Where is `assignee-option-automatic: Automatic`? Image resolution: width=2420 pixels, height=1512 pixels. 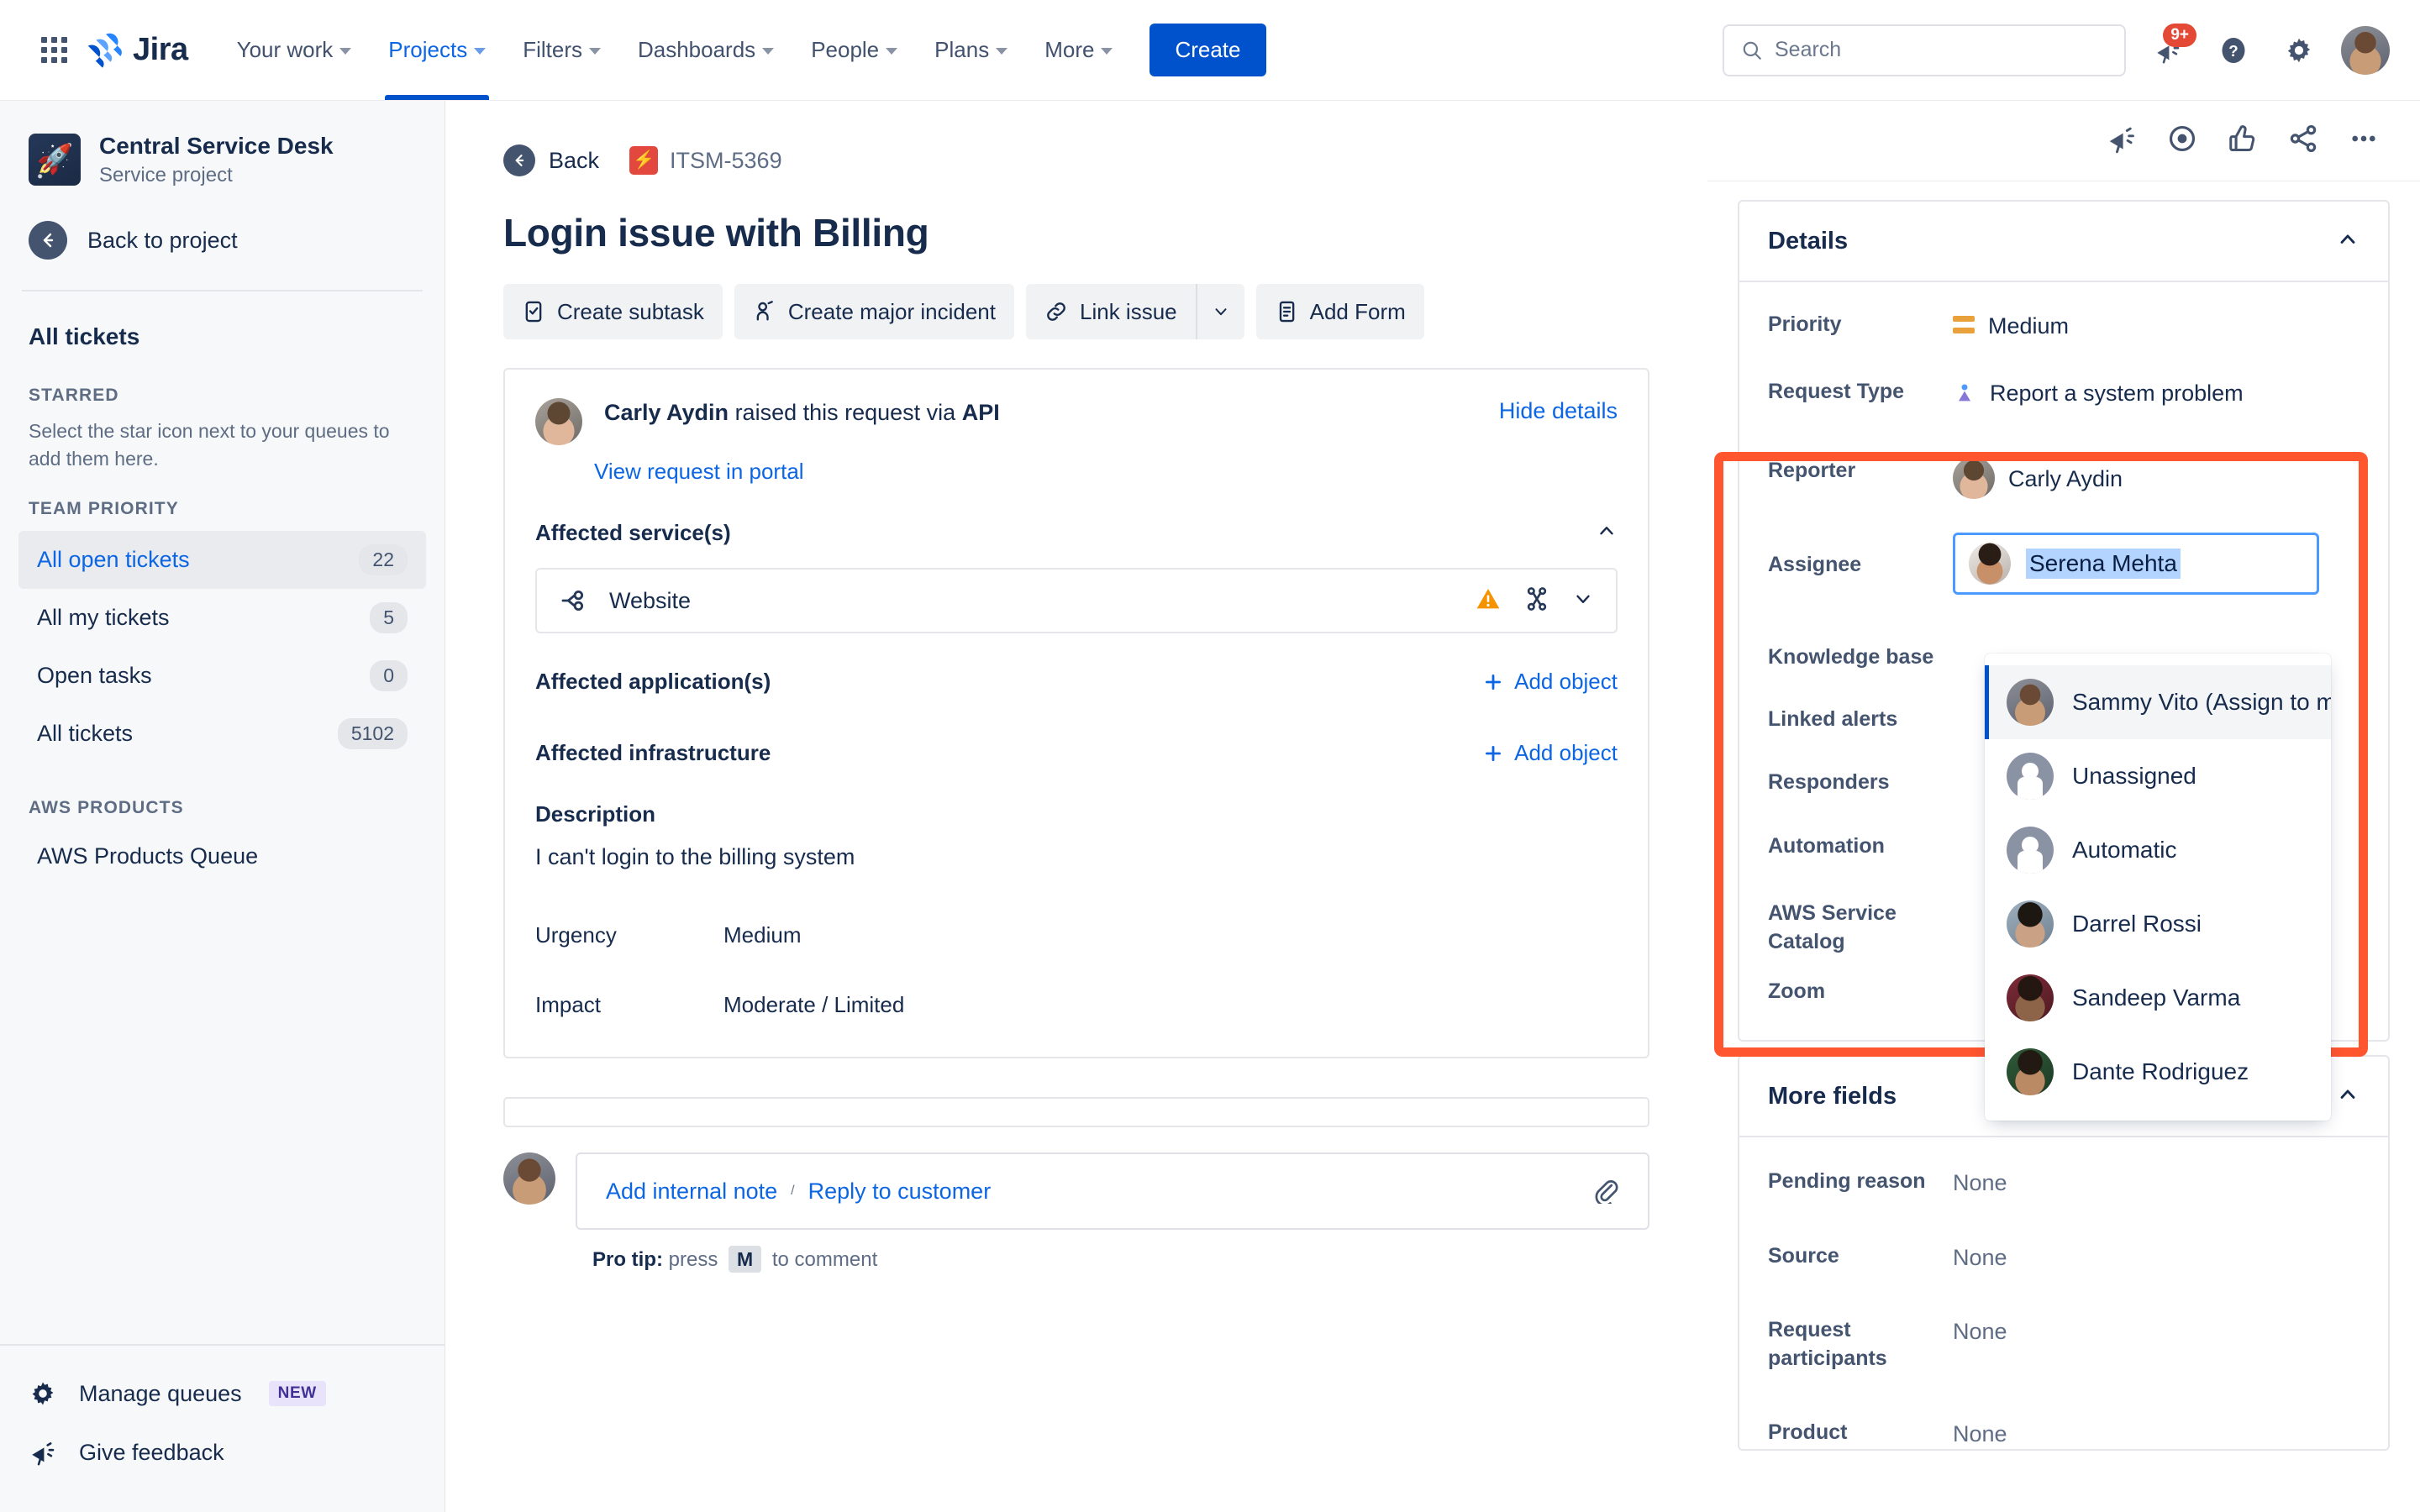 assignee-option-automatic: Automatic is located at coordinates (2158, 850).